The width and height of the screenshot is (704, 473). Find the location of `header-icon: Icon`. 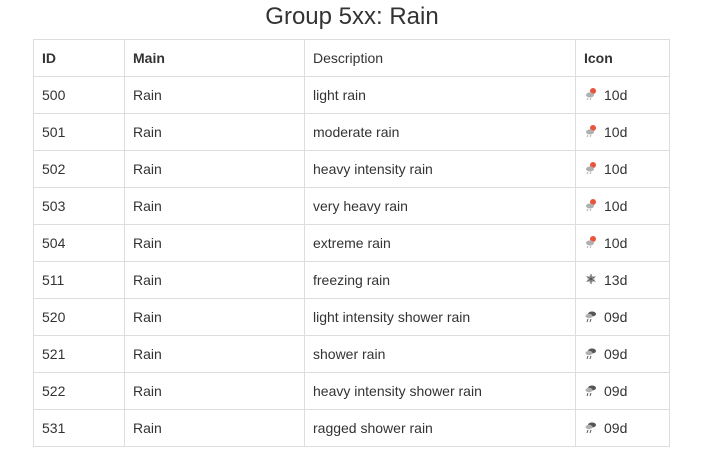

header-icon: Icon is located at coordinates (622, 58).